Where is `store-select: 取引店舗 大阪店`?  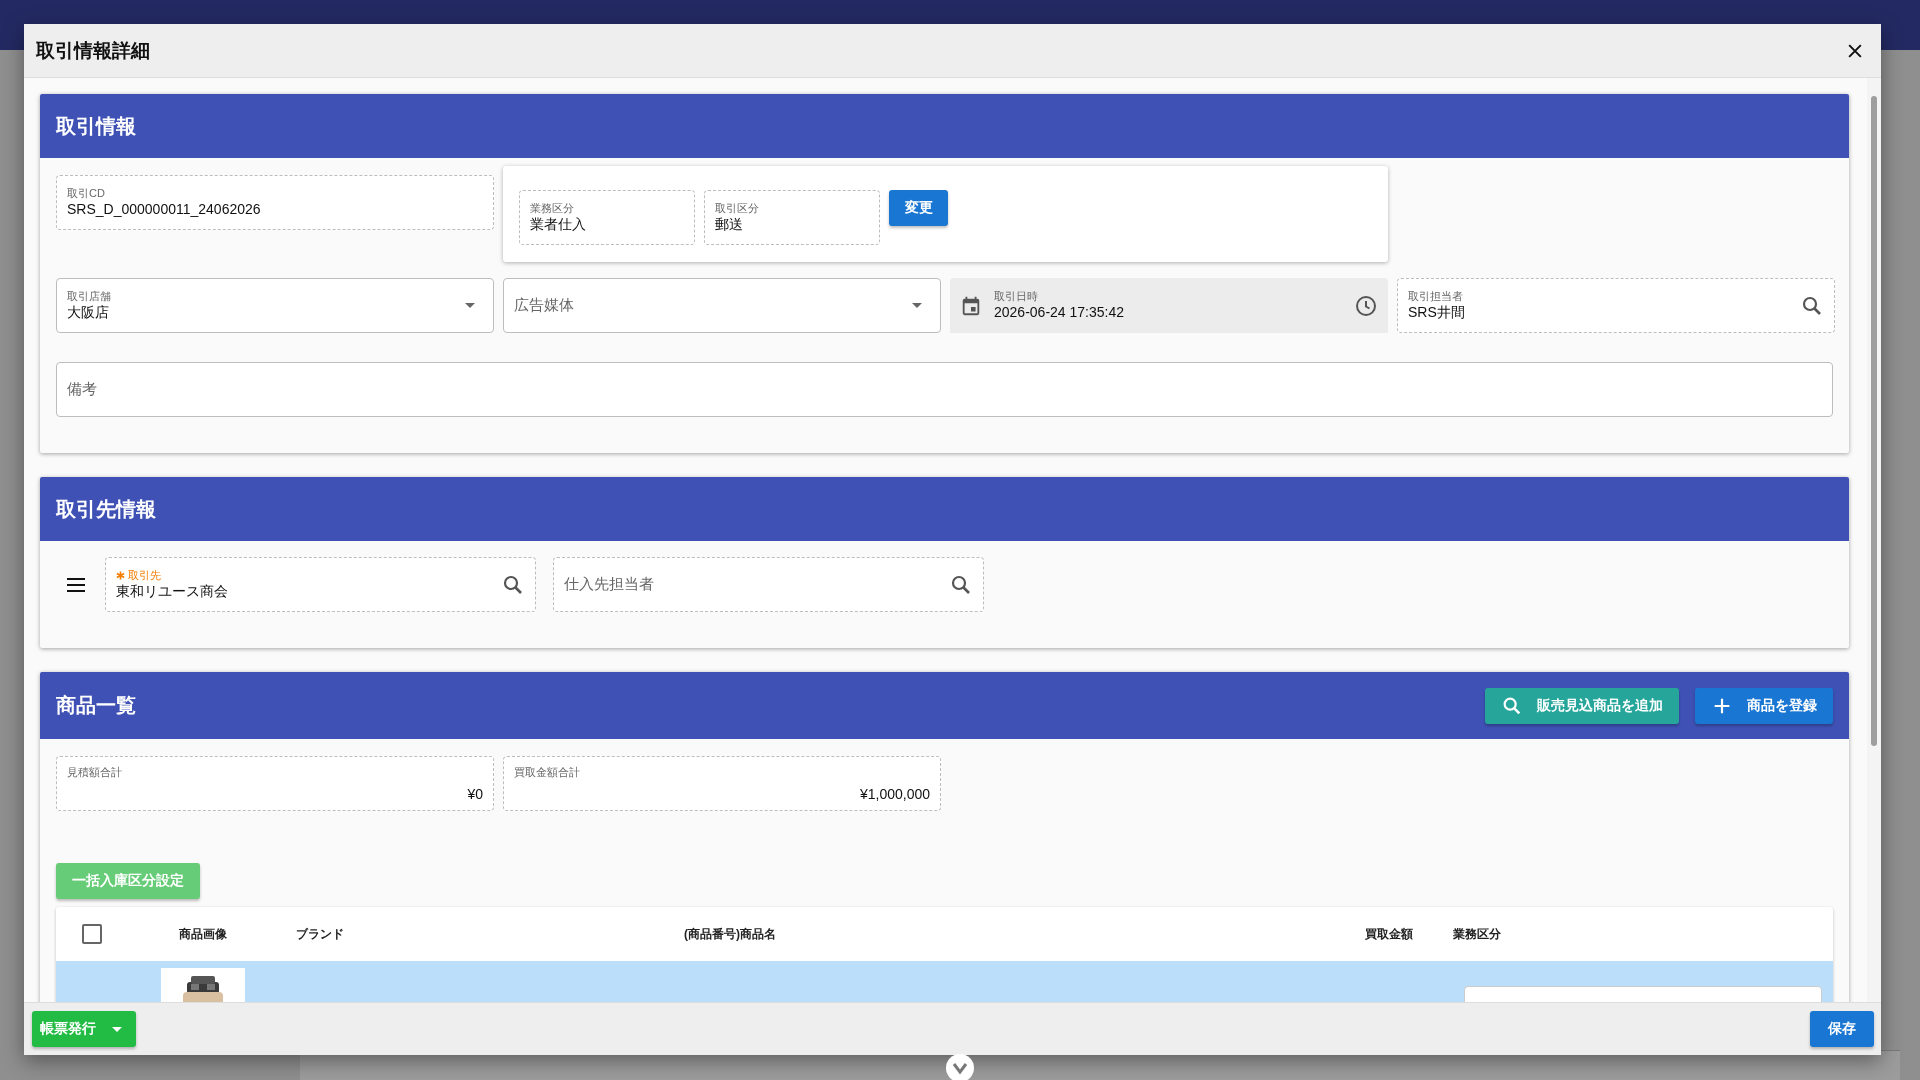
store-select: 取引店舗 大阪店 is located at coordinates (275, 305).